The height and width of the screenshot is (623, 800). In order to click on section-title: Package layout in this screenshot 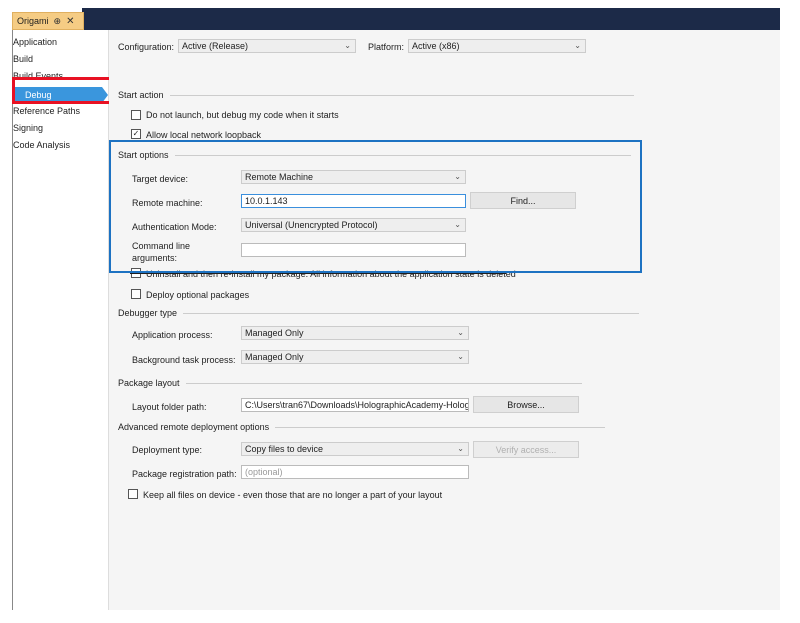, I will do `click(149, 383)`.